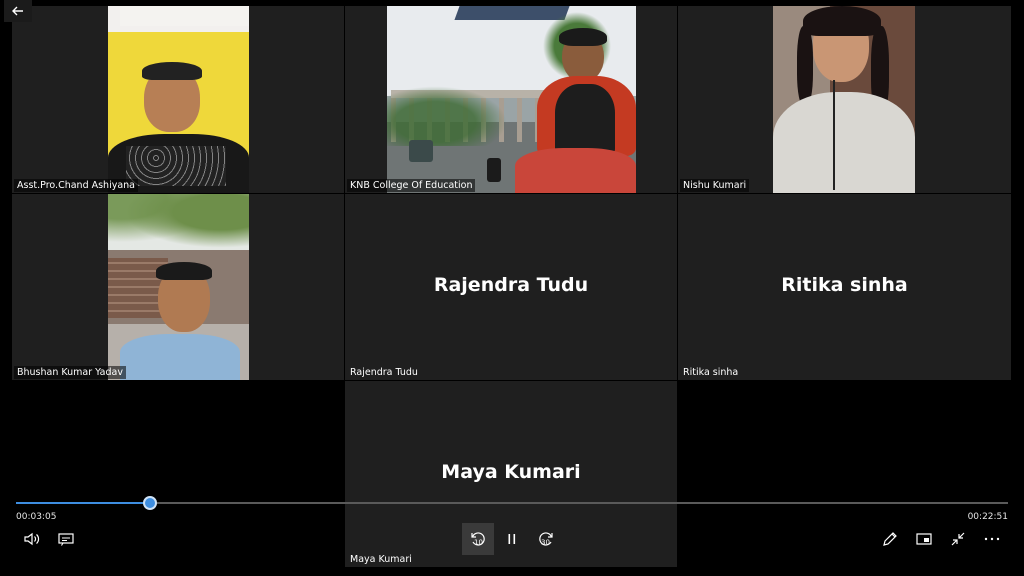 Image resolution: width=1024 pixels, height=576 pixels. I want to click on rewind-seconds-label: 10, so click(478, 543).